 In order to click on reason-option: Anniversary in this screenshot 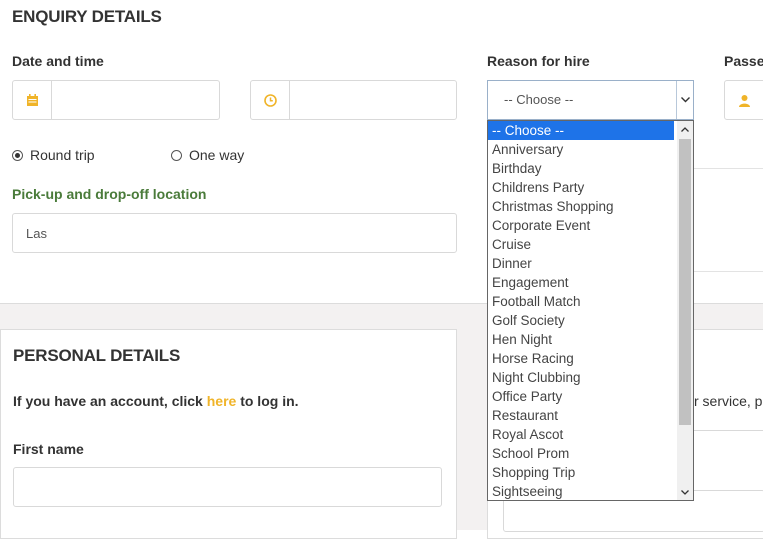, I will do `click(581, 149)`.